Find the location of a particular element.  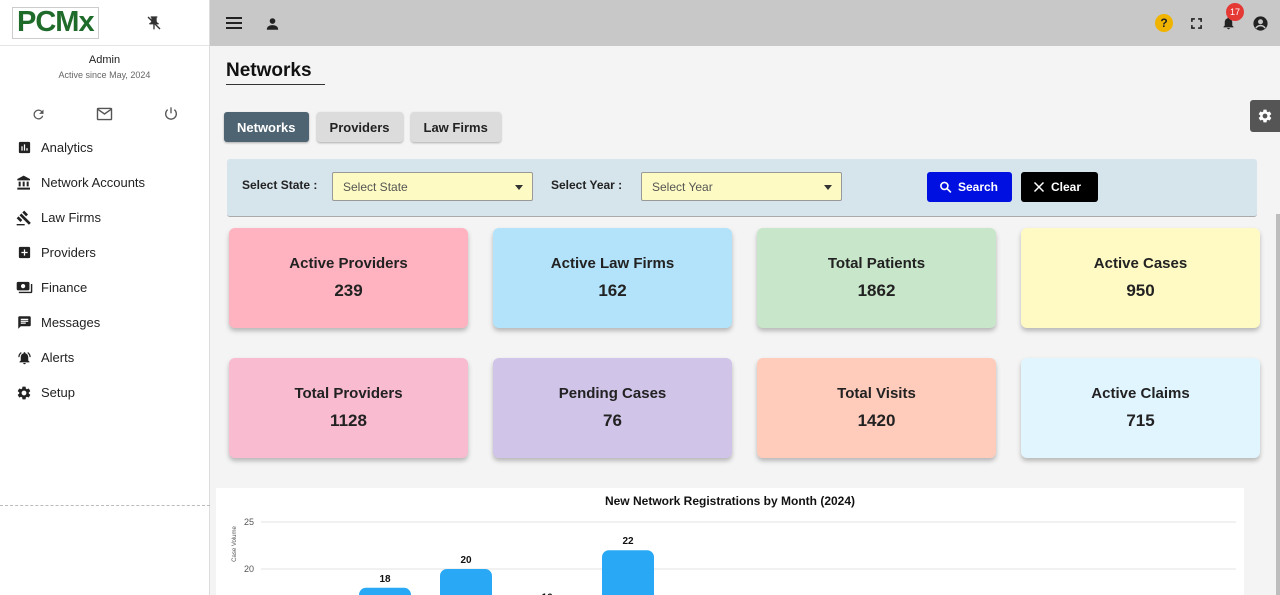

payments-icon is located at coordinates (24, 288).